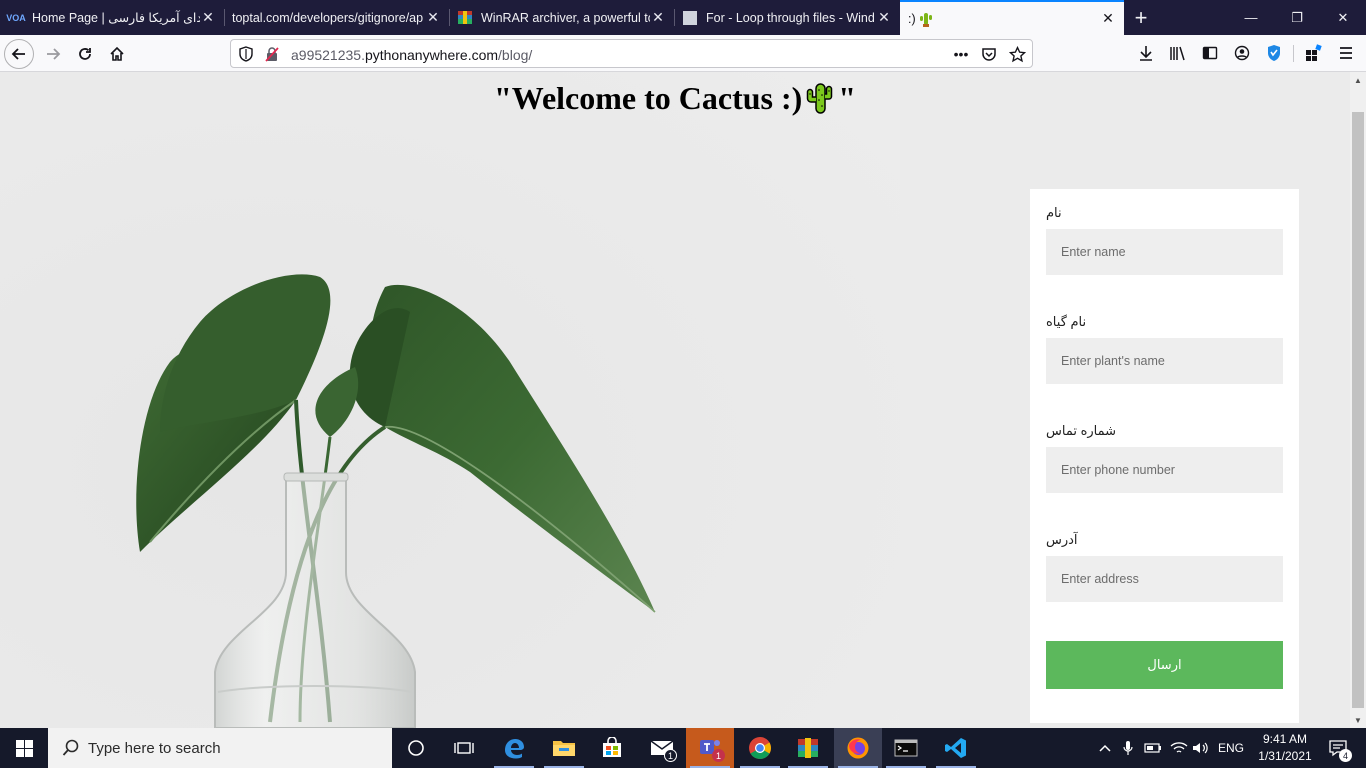  I want to click on vscode-icon, so click(956, 748).